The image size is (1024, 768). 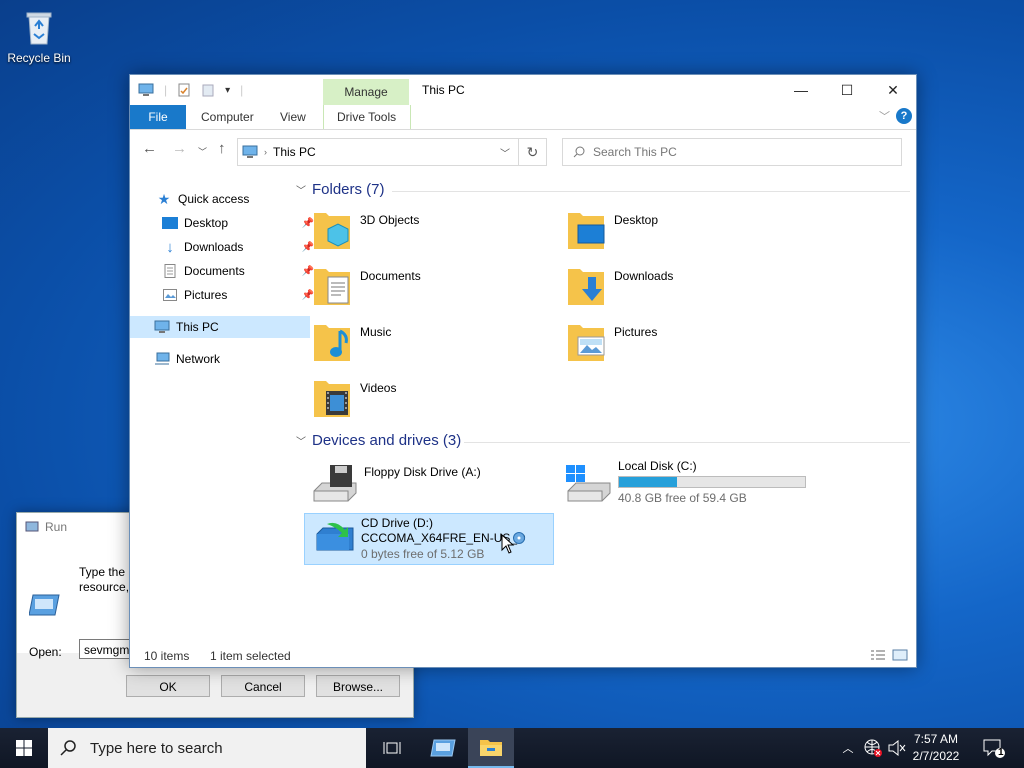 I want to click on nav-documents: Documents 📌, so click(x=224, y=271).